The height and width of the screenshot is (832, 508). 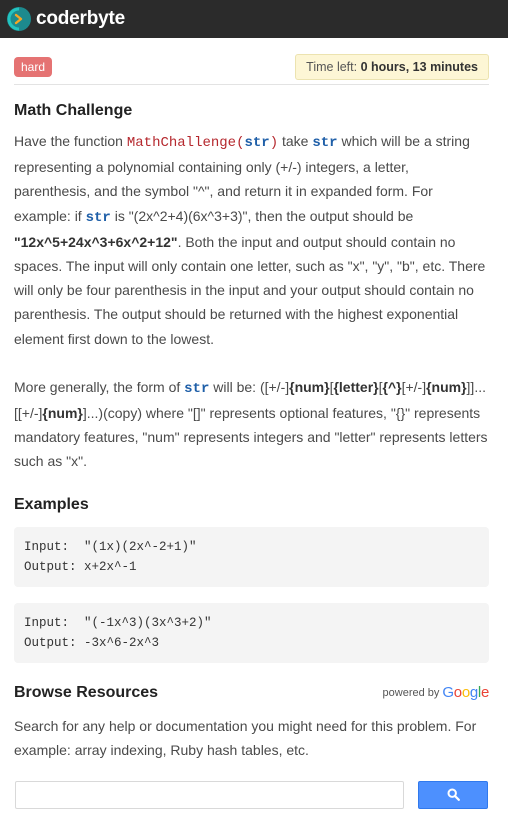 What do you see at coordinates (110, 546) in the screenshot?
I see `example-input: Input: "(1x)(2x^-2+1)"` at bounding box center [110, 546].